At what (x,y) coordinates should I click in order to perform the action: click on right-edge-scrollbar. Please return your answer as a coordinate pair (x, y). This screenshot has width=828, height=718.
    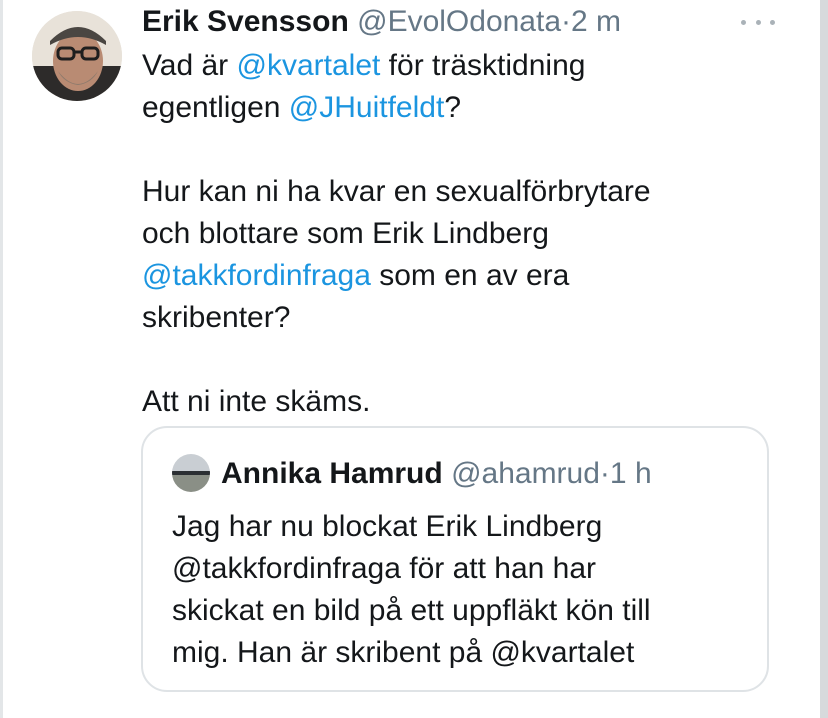
    Looking at the image, I should click on (824, 359).